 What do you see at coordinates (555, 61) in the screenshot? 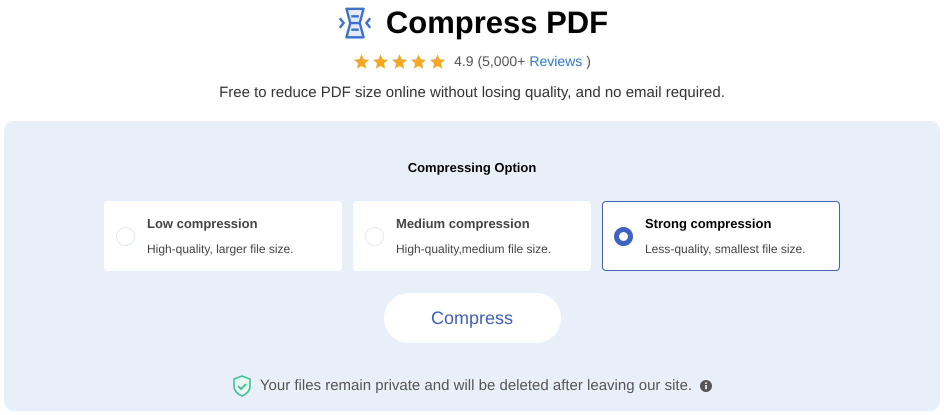
I see `reviews-link: Reviews` at bounding box center [555, 61].